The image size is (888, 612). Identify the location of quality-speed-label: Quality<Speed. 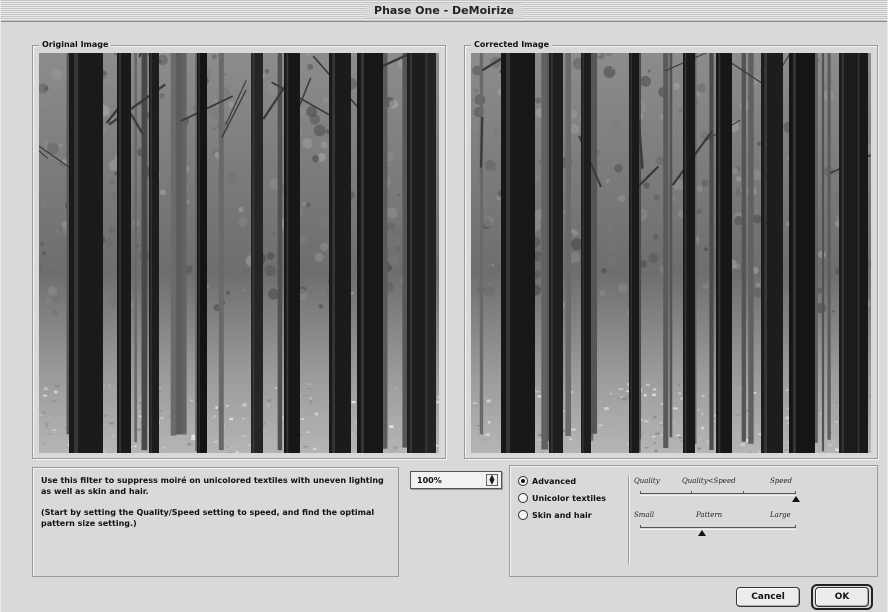
(709, 481).